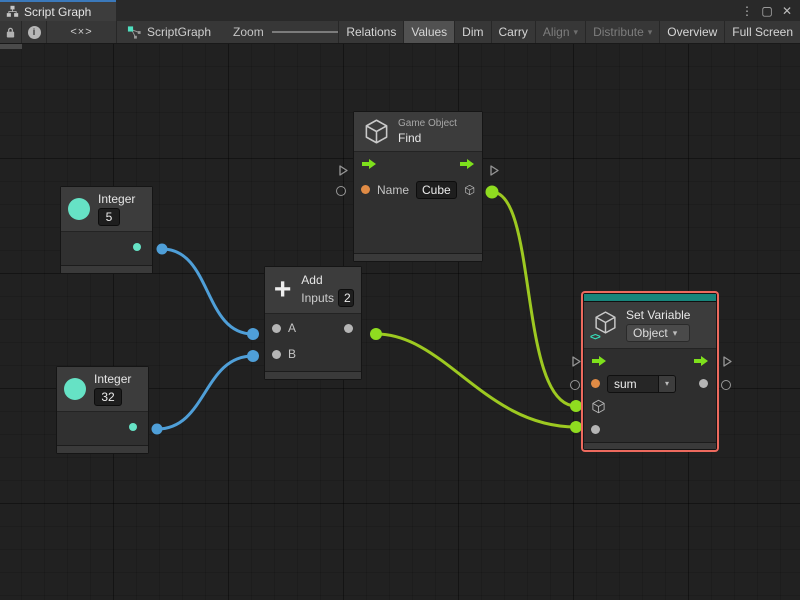  I want to click on toolbar-button-overview: Overview, so click(692, 32).